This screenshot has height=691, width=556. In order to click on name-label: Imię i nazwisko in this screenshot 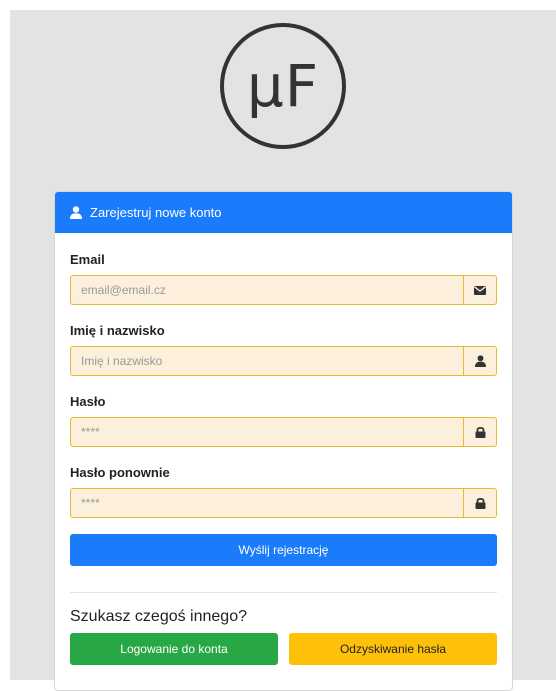, I will do `click(117, 330)`.